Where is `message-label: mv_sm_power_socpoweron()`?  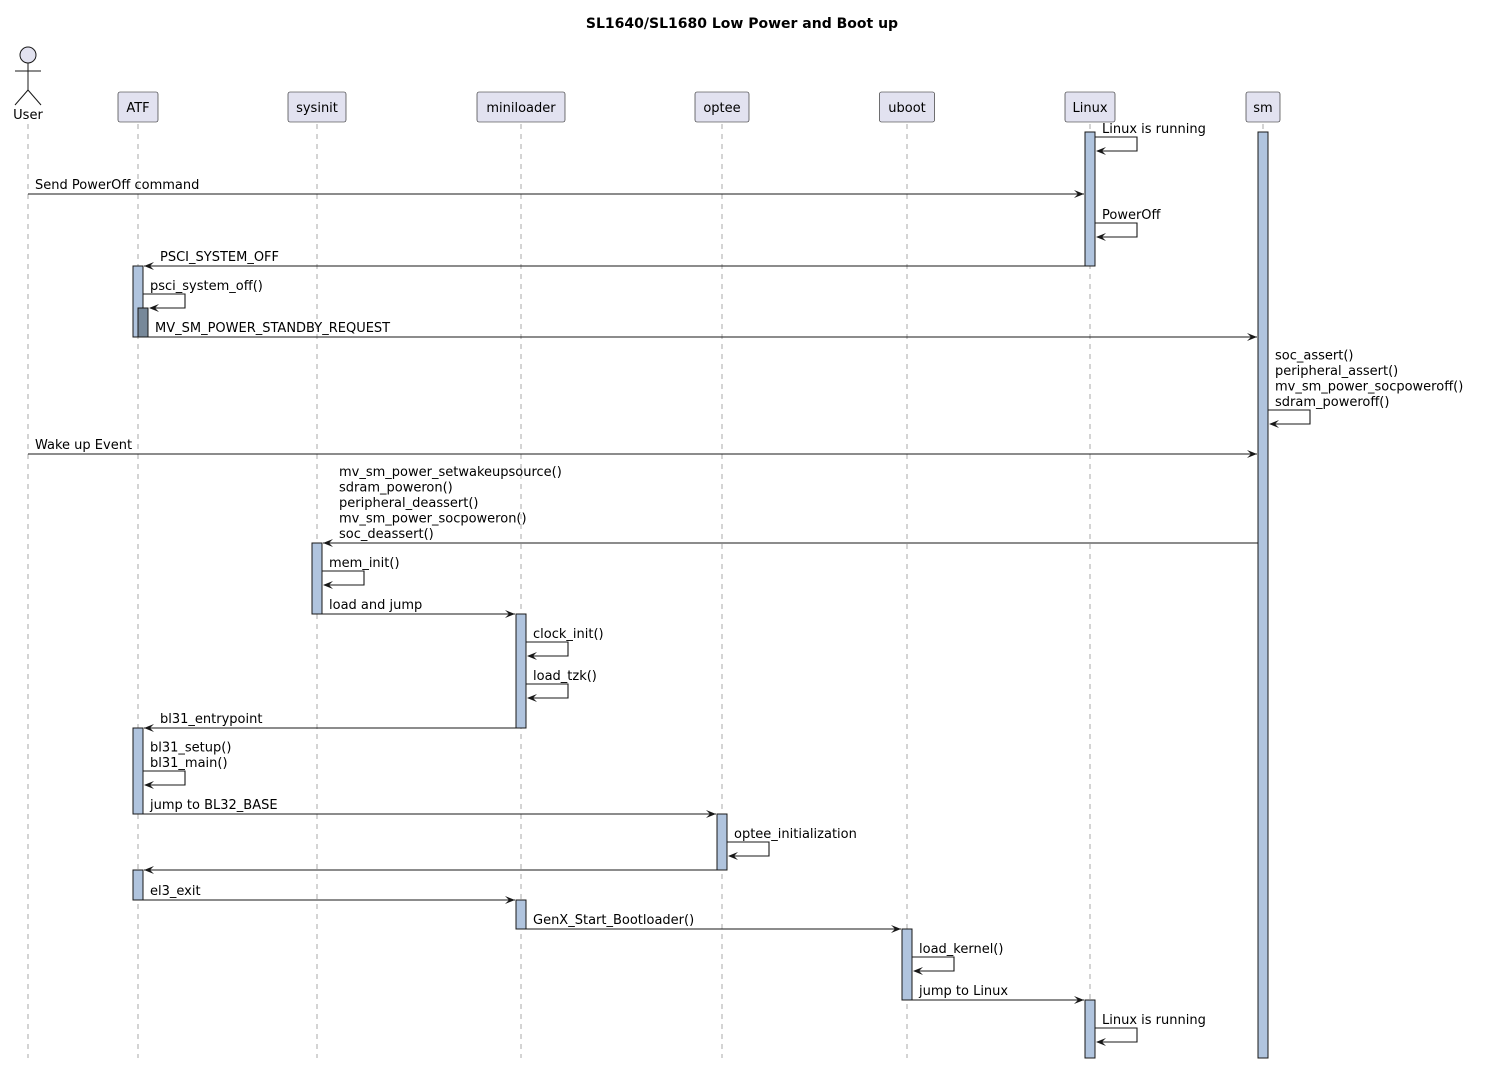 message-label: mv_sm_power_socpoweron() is located at coordinates (433, 519).